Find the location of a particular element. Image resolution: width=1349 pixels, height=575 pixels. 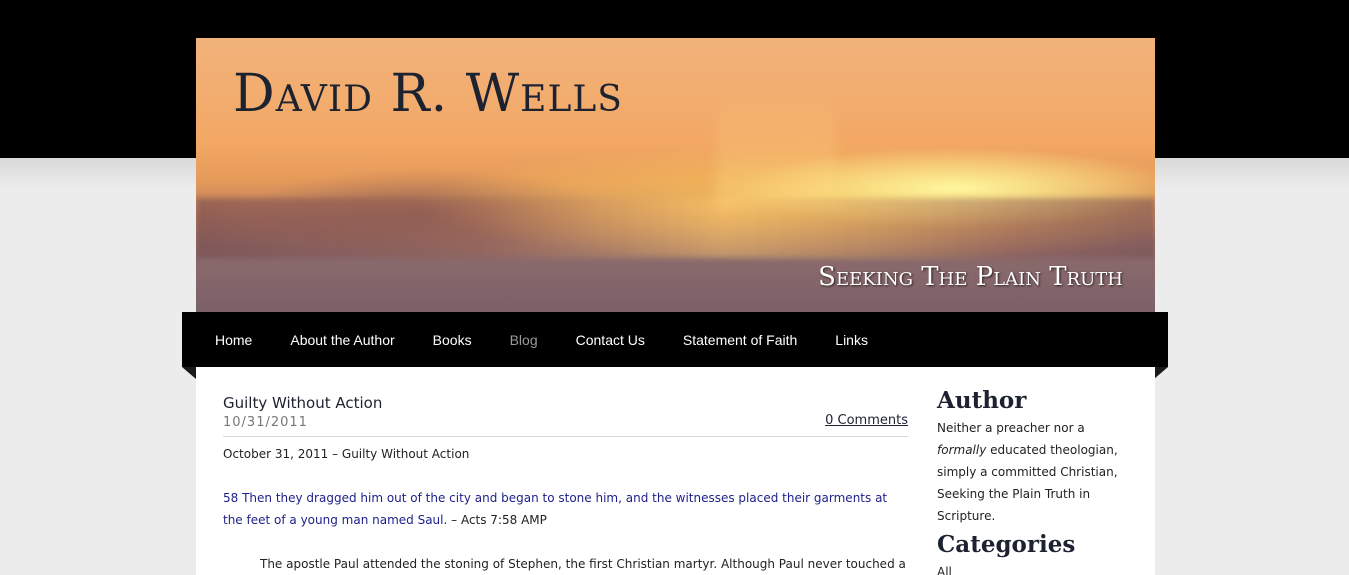

cloud-band is located at coordinates (675, 228).